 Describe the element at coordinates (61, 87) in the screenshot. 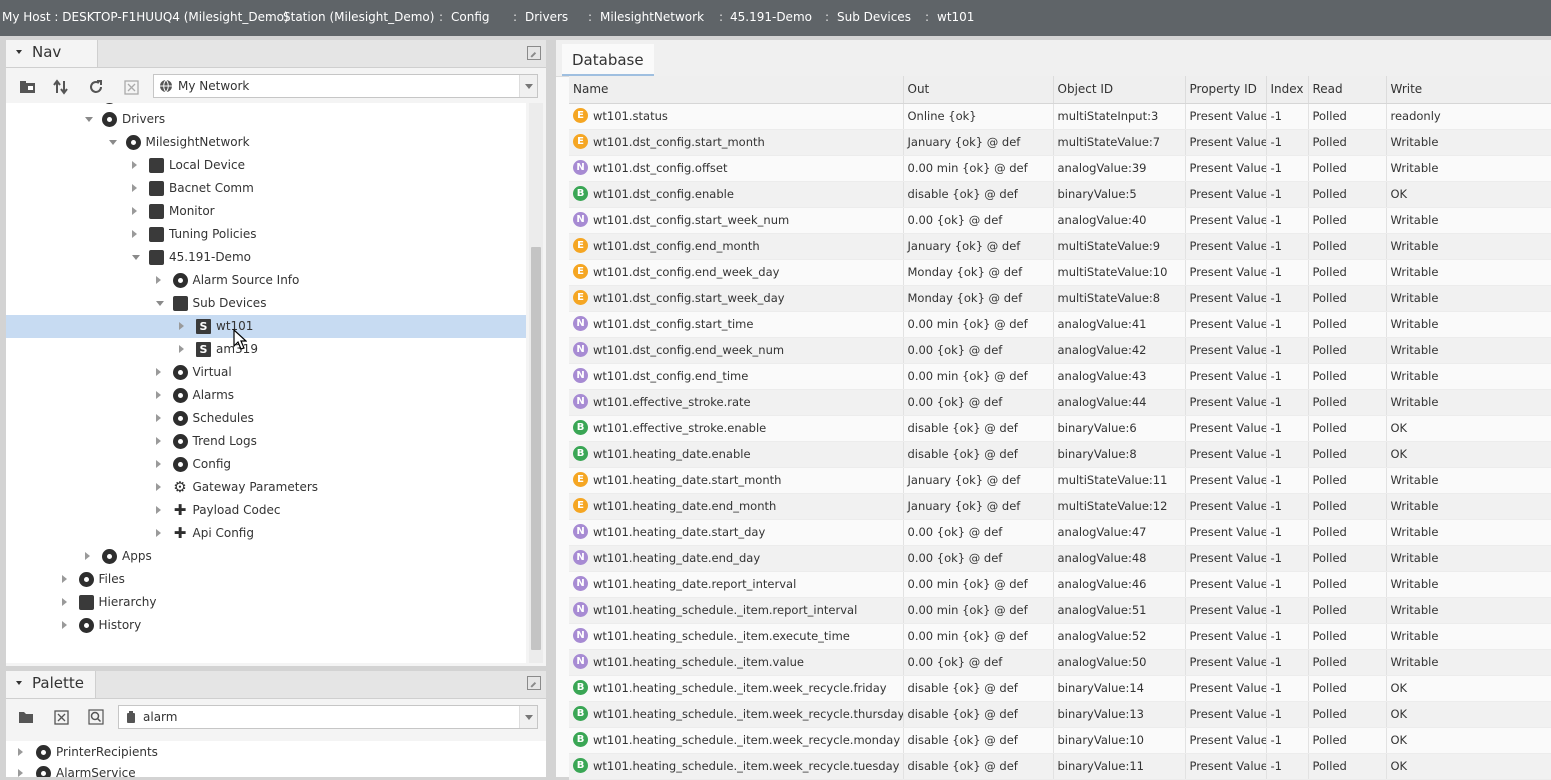

I see `sort-button` at that location.